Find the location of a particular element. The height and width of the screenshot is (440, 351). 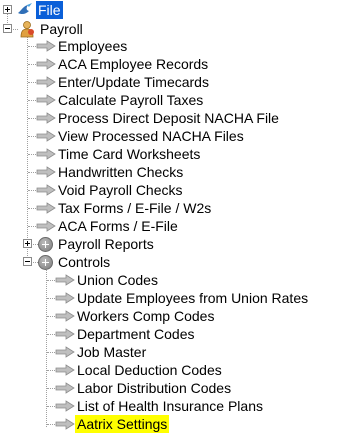

person-icon is located at coordinates (27, 29).